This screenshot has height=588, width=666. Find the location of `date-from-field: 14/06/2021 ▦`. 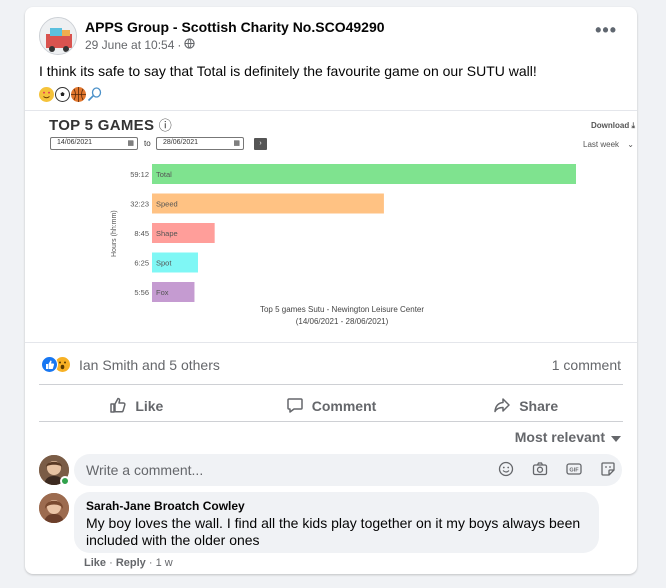

date-from-field: 14/06/2021 ▦ is located at coordinates (94, 143).